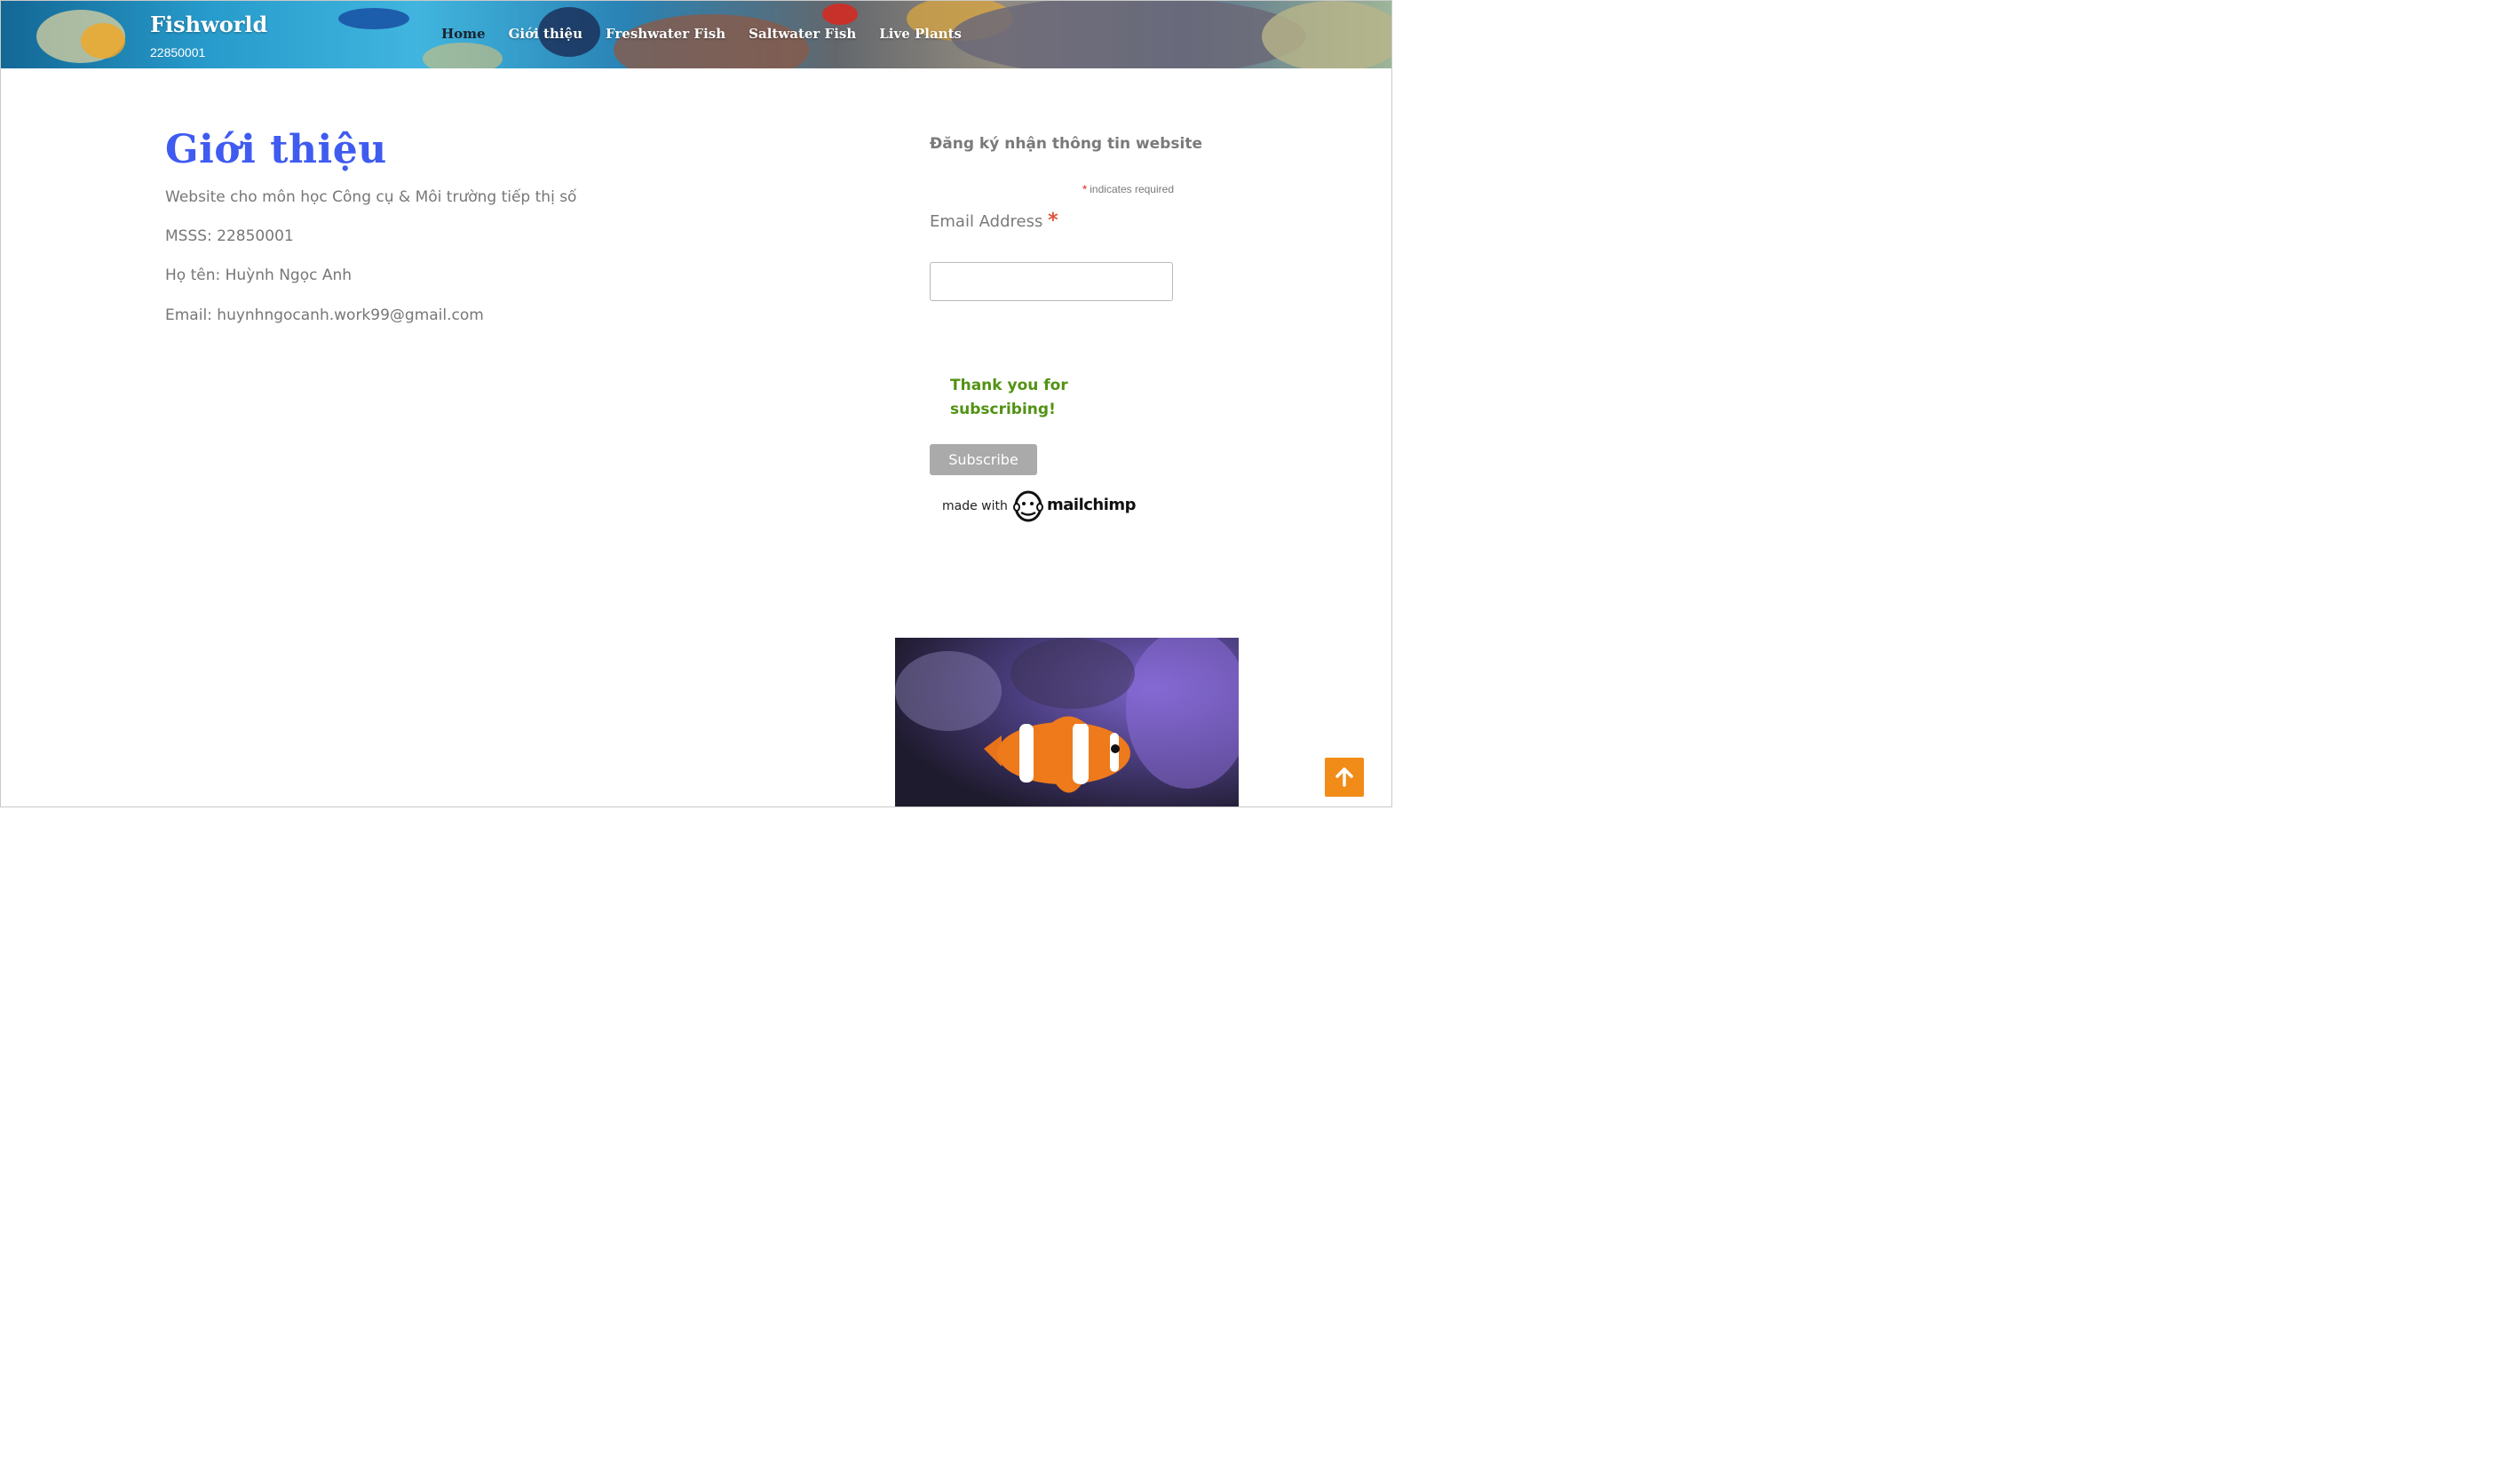 This screenshot has height=1462, width=2520. I want to click on nav-item-live-plants: Live Plants, so click(920, 34).